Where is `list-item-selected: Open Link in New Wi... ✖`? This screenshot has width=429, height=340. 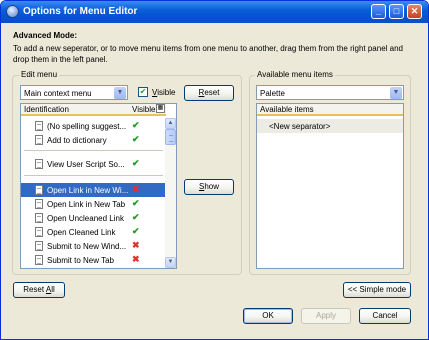
list-item-selected: Open Link in New Wi... ✖ is located at coordinates (93, 190).